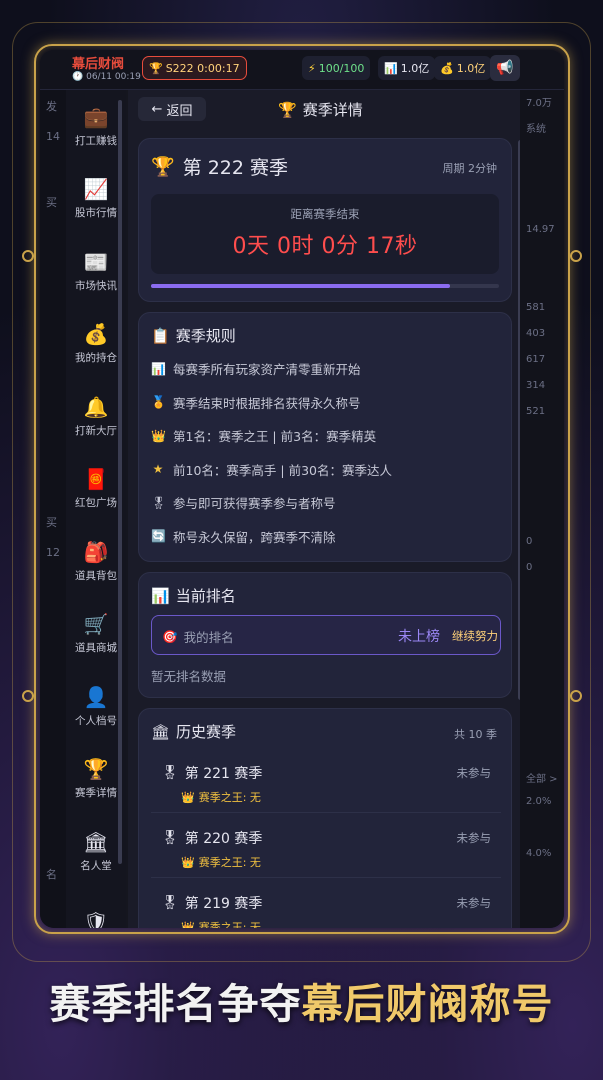 The width and height of the screenshot is (603, 1080). What do you see at coordinates (202, 68) in the screenshot?
I see `season-timer-text: S222 0:00:17` at bounding box center [202, 68].